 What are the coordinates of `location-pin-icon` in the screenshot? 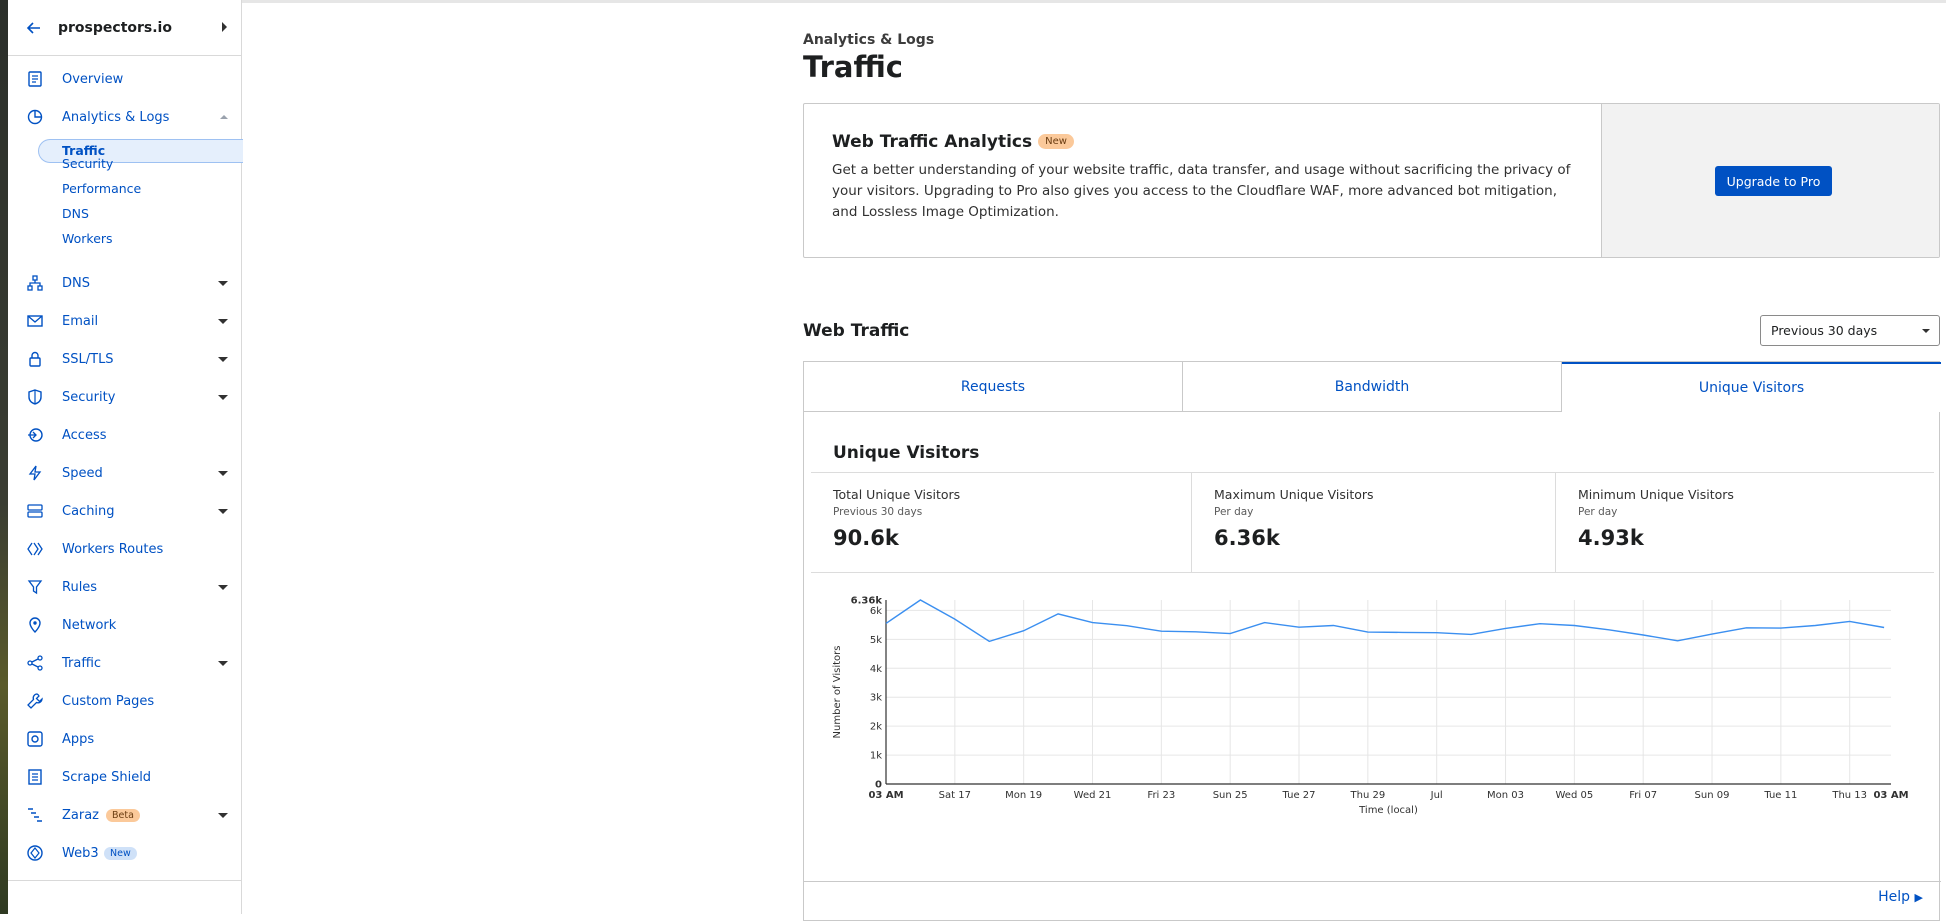 It's located at (35, 625).